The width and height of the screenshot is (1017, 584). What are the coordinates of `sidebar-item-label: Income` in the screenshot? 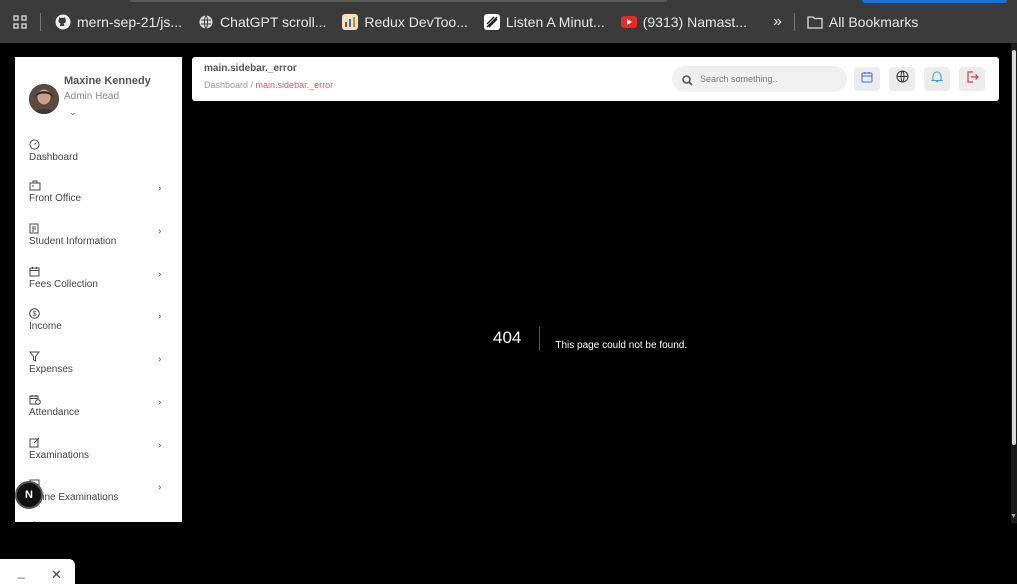 It's located at (45, 326).